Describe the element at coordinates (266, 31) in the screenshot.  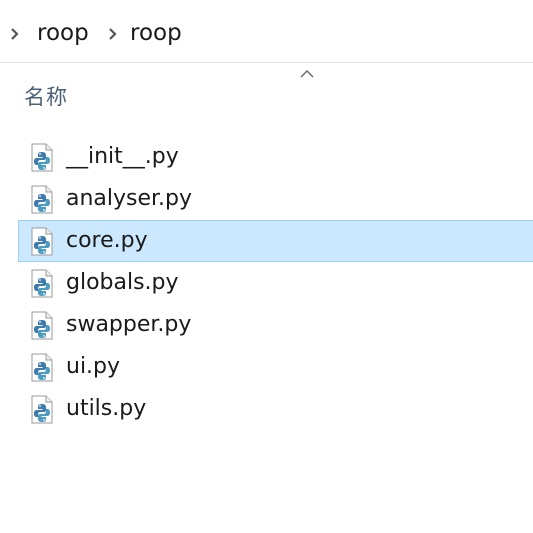
I see `breadcrumb: roop roop` at that location.